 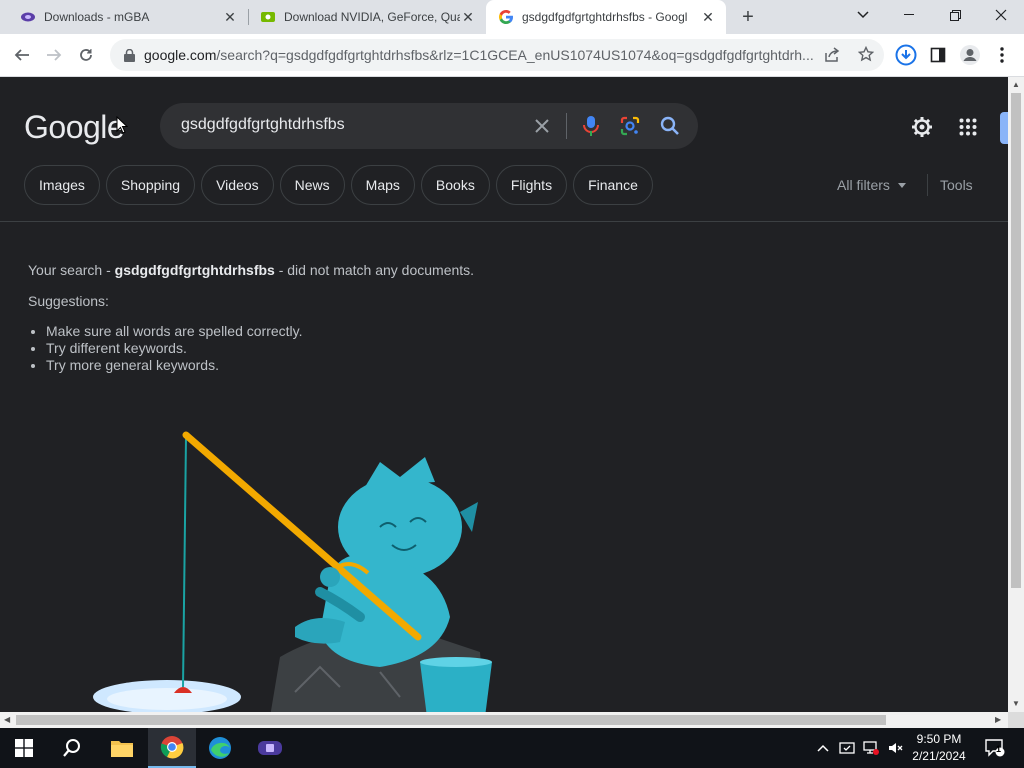 What do you see at coordinates (456, 687) in the screenshot?
I see `bucket` at bounding box center [456, 687].